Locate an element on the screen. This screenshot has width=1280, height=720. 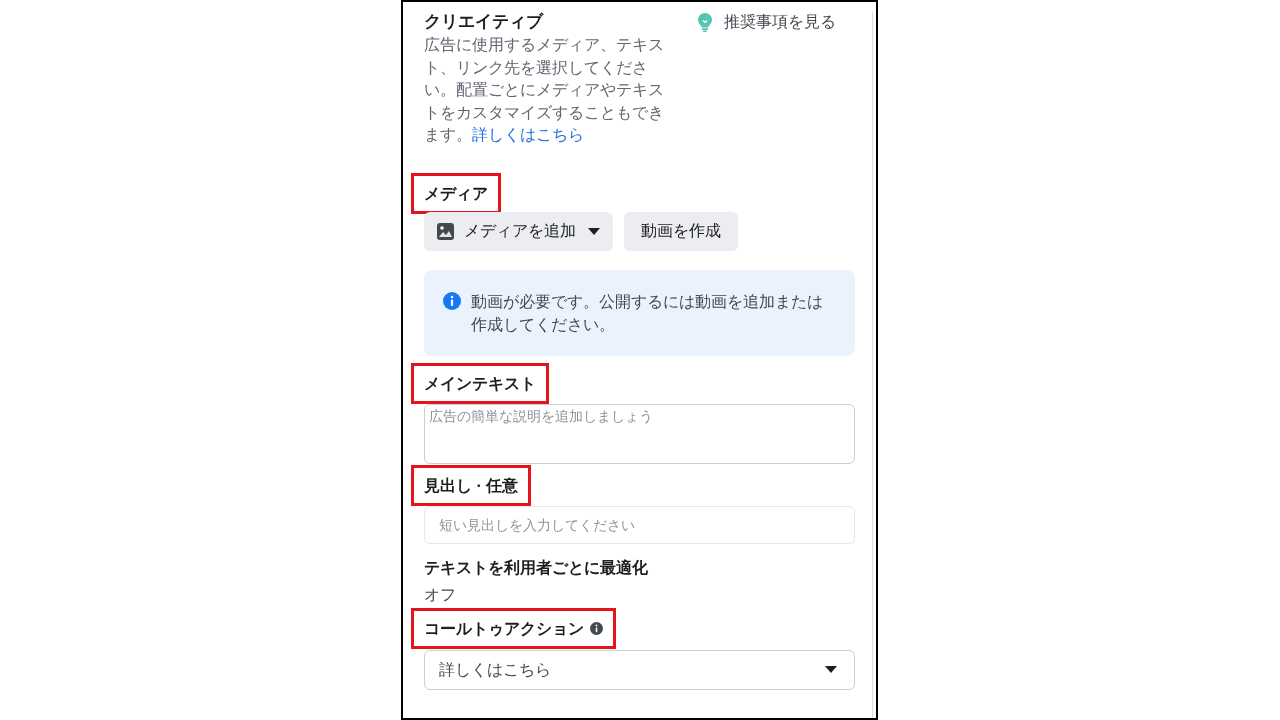
notice-text: 動画が必要です。公開するには動画を追加または作成してください。 is located at coordinates (647, 313).